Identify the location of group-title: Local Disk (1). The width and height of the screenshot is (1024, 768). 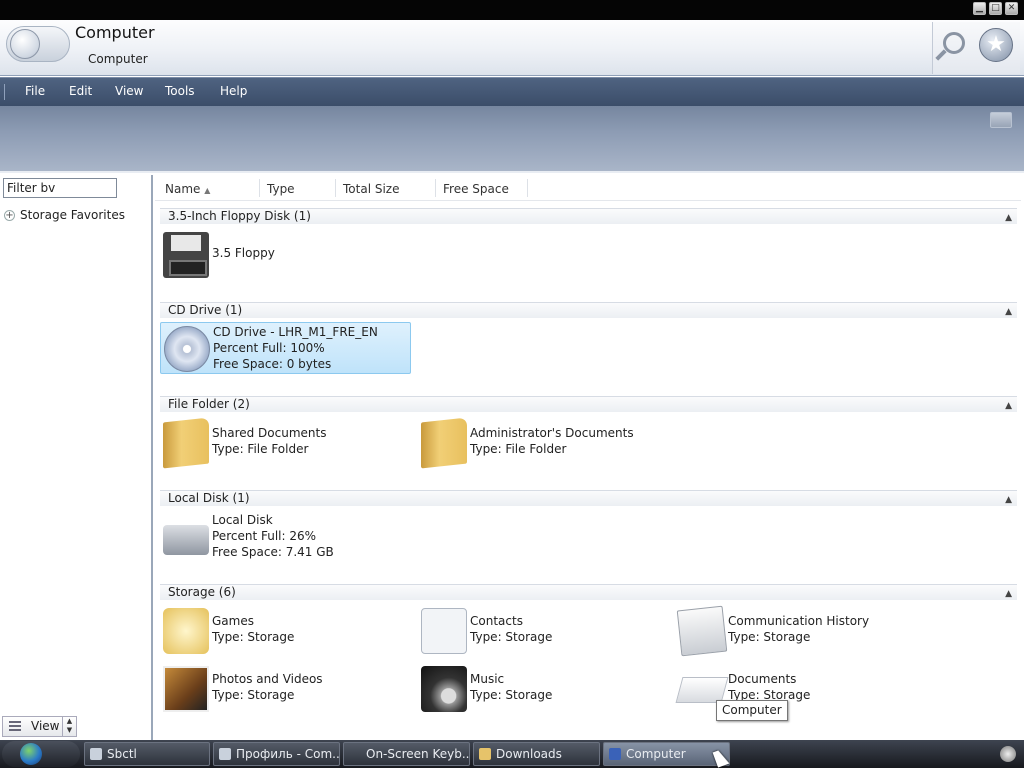
(209, 498).